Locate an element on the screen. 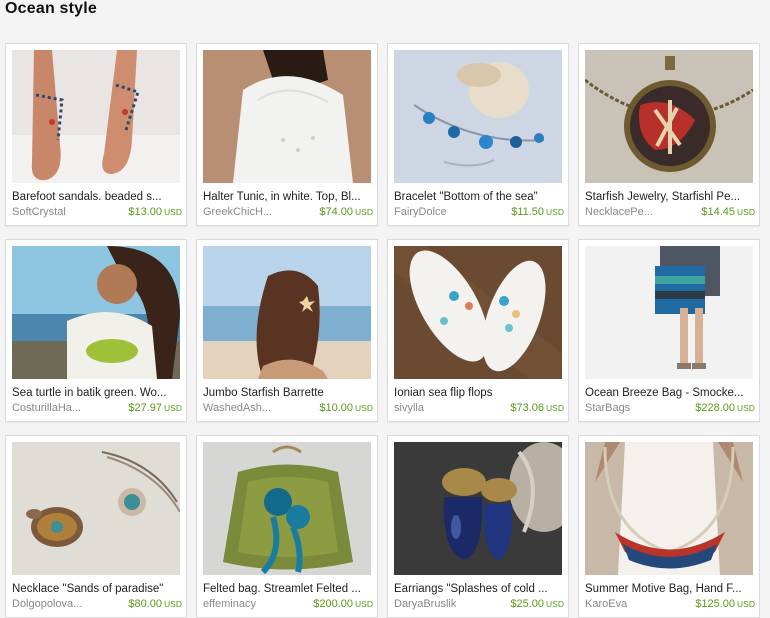  shop-name: sivylla is located at coordinates (409, 408).